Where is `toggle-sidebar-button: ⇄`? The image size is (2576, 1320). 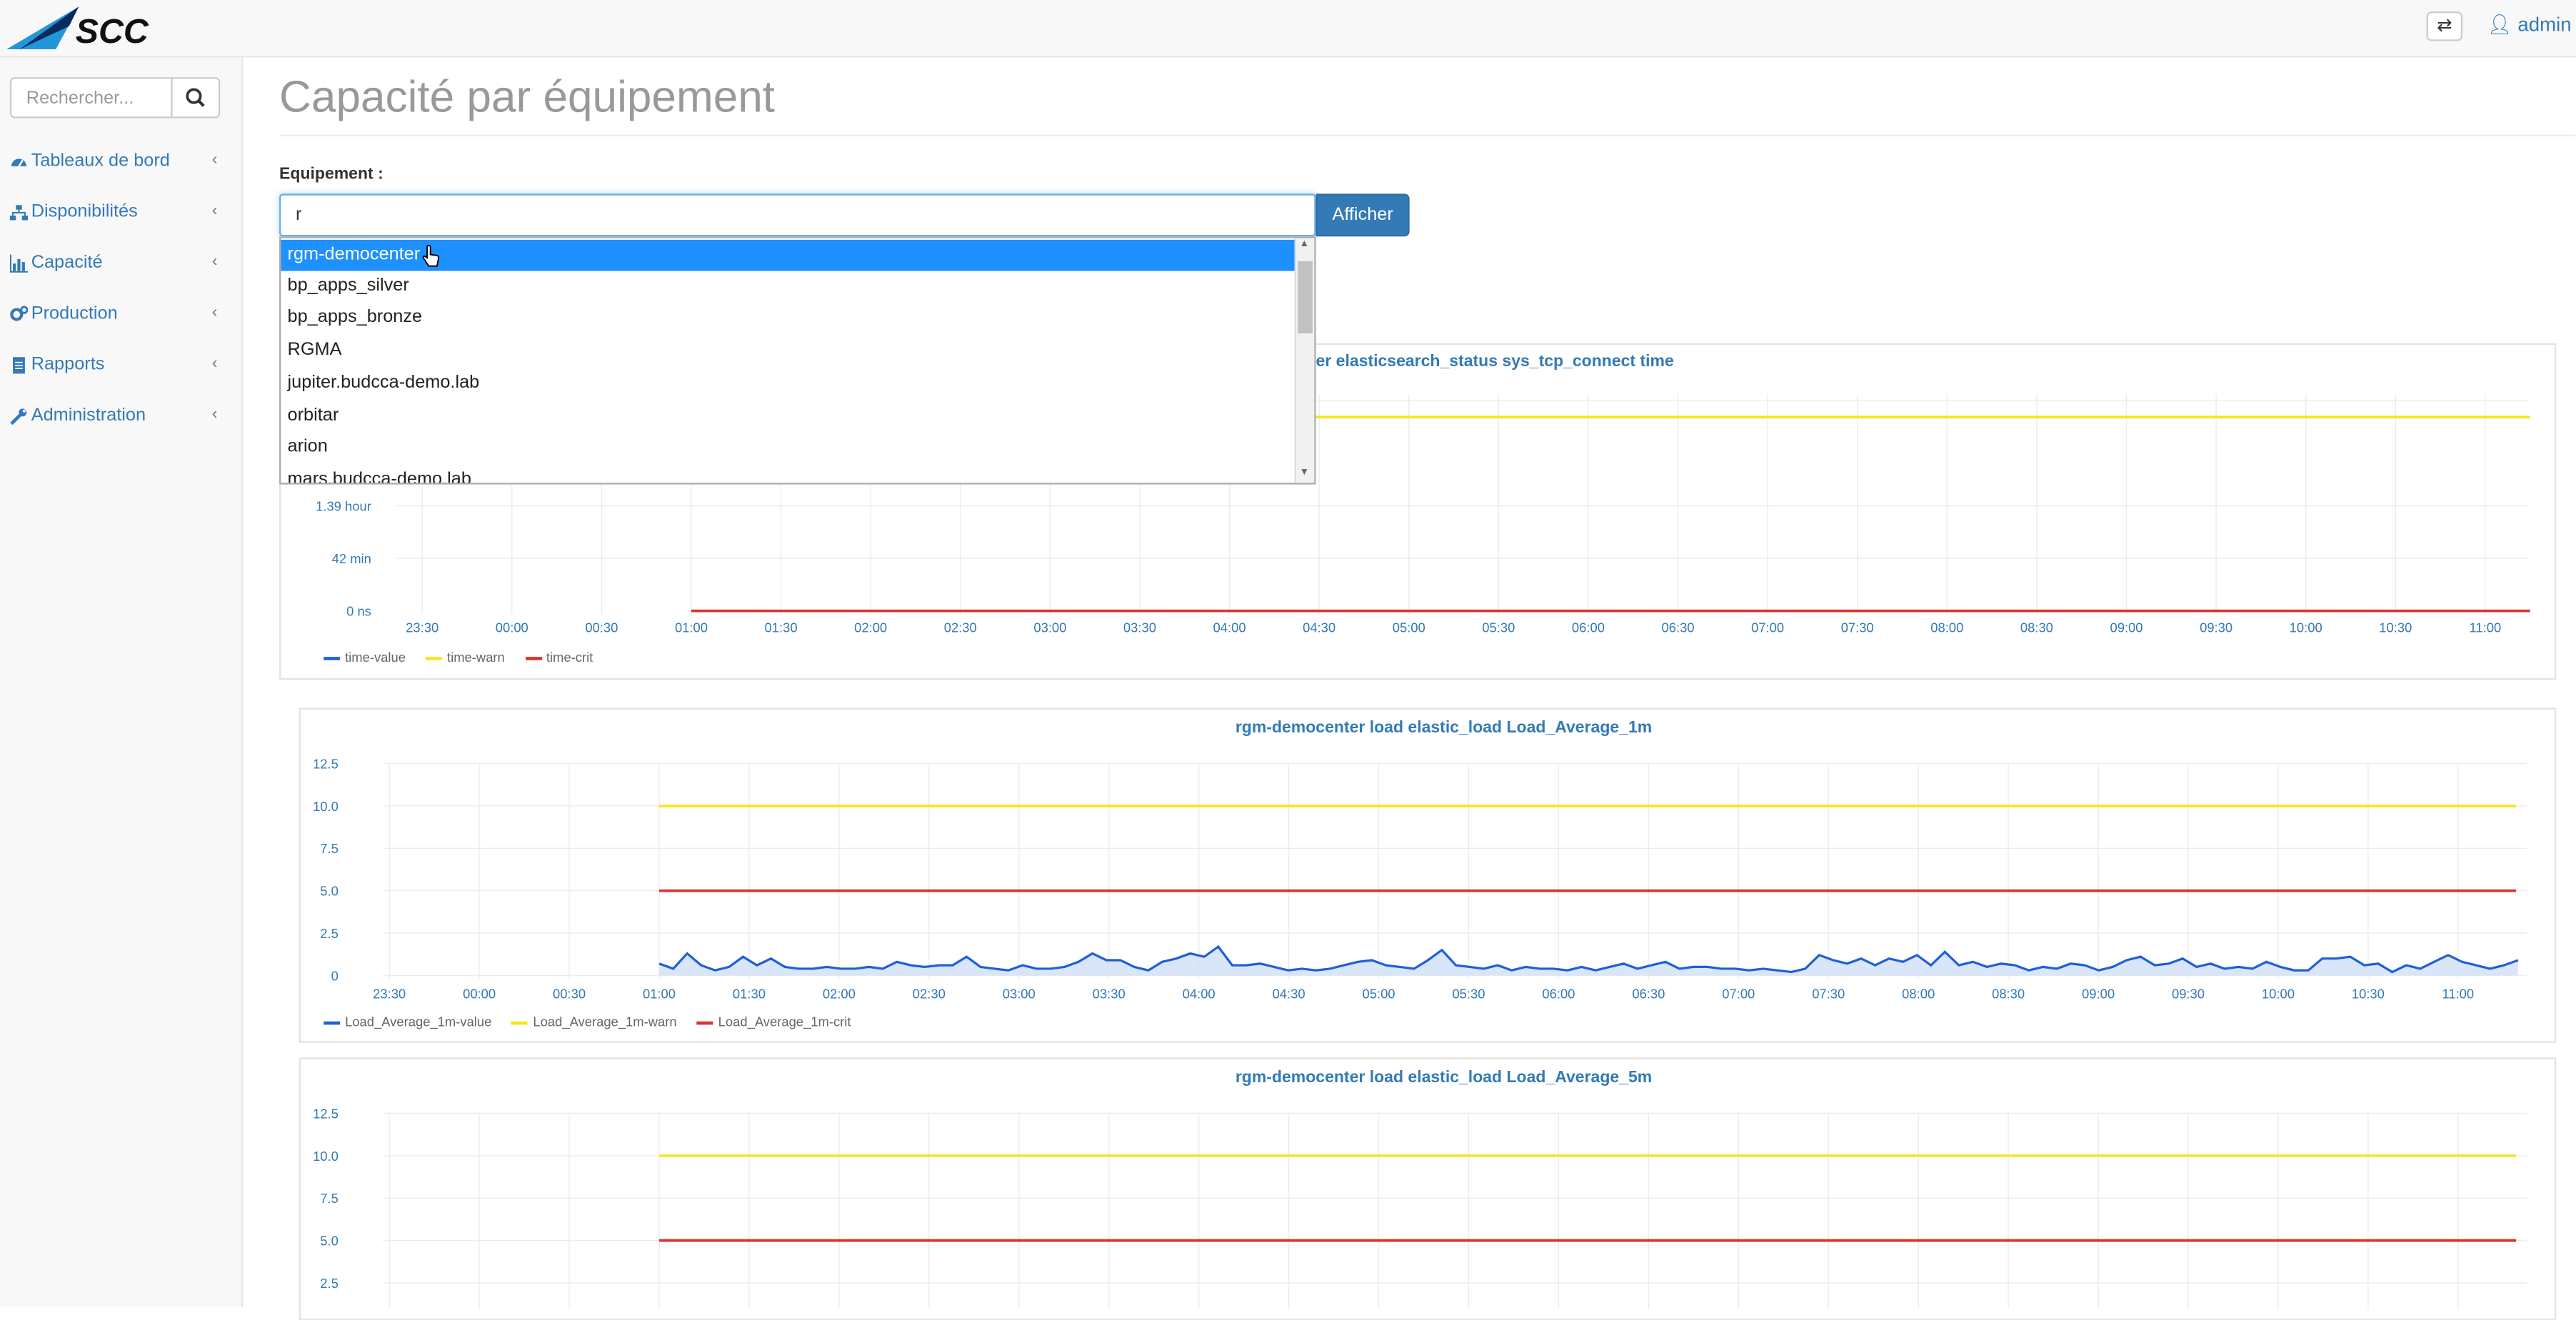 toggle-sidebar-button: ⇄ is located at coordinates (2444, 26).